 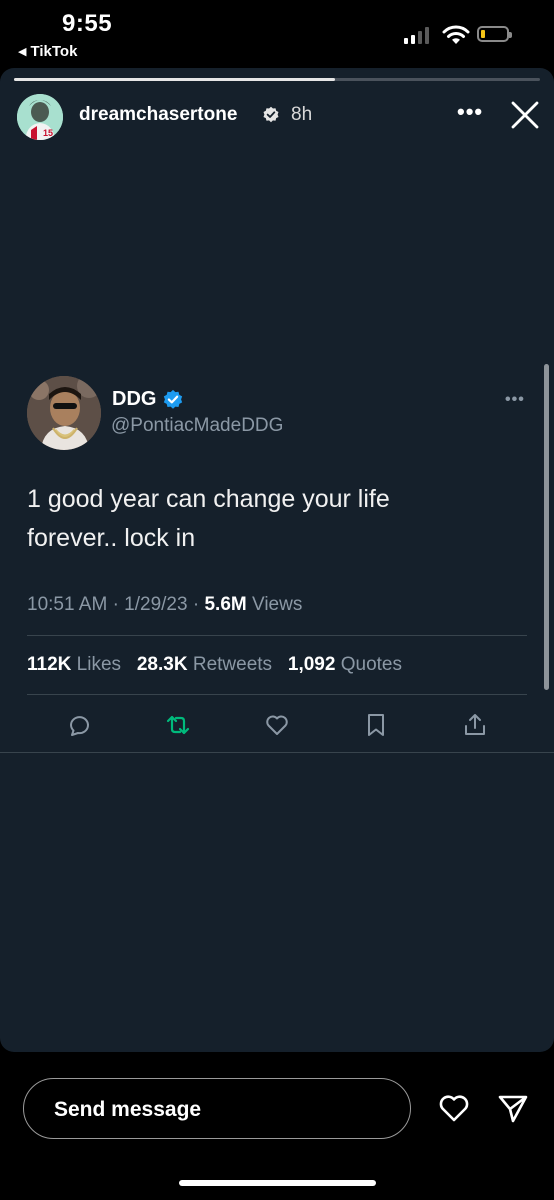 What do you see at coordinates (454, 1108) in the screenshot?
I see `heart-icon` at bounding box center [454, 1108].